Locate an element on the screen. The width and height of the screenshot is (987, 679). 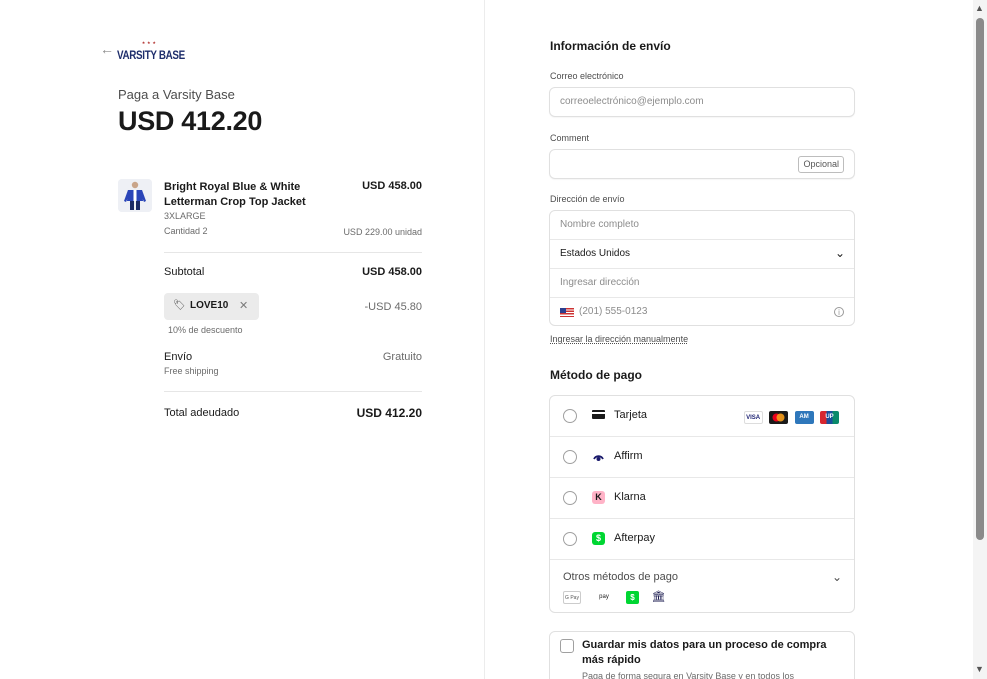
payment-option-klarna: K Klarna is located at coordinates (702, 498).